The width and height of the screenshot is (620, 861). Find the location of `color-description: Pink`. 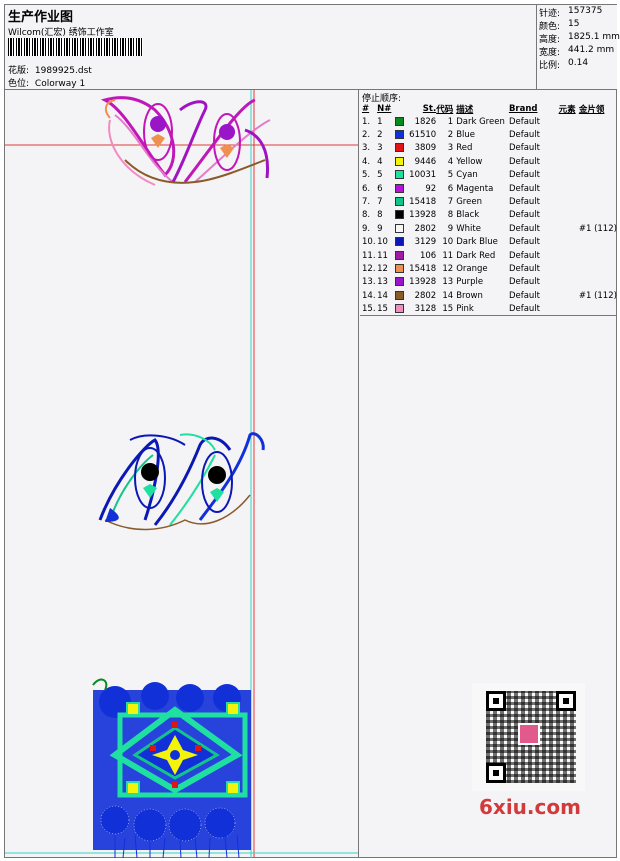

color-description: Pink is located at coordinates (465, 309).